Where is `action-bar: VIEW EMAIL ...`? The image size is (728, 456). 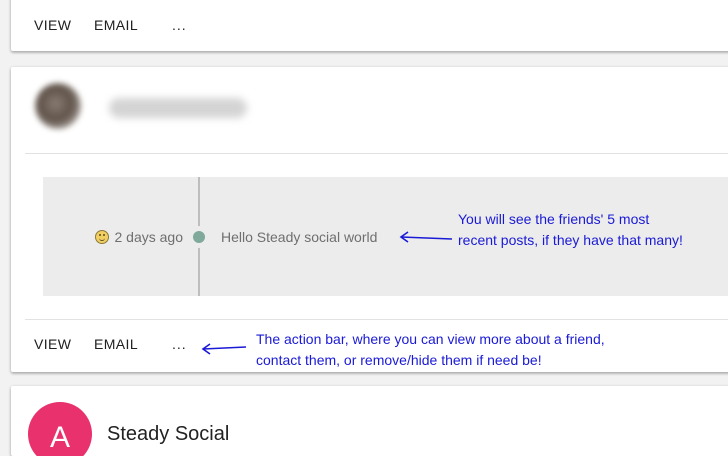 action-bar: VIEW EMAIL ... is located at coordinates (369, 25).